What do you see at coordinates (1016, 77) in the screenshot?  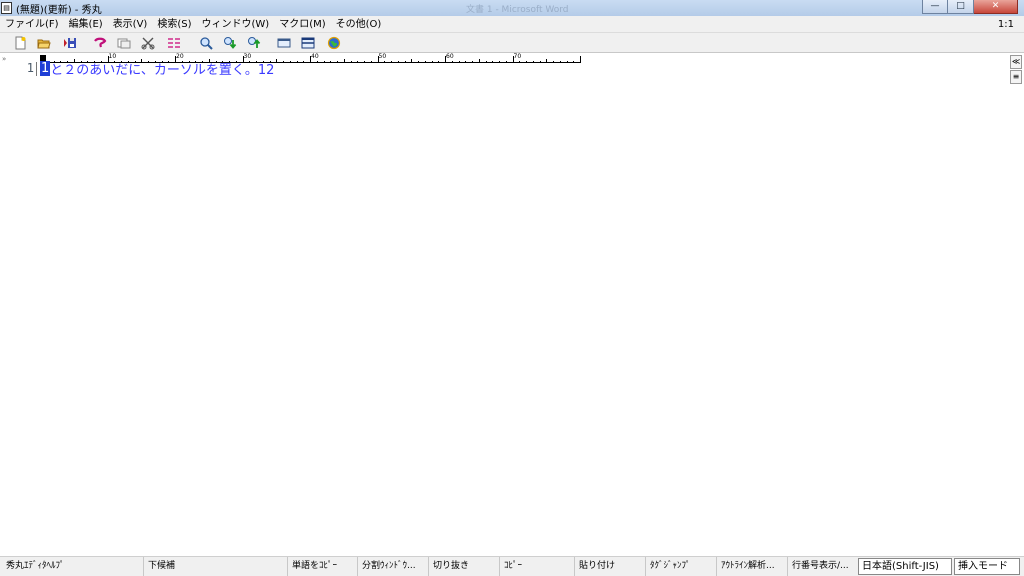 I see `scroll-split-button: ≡` at bounding box center [1016, 77].